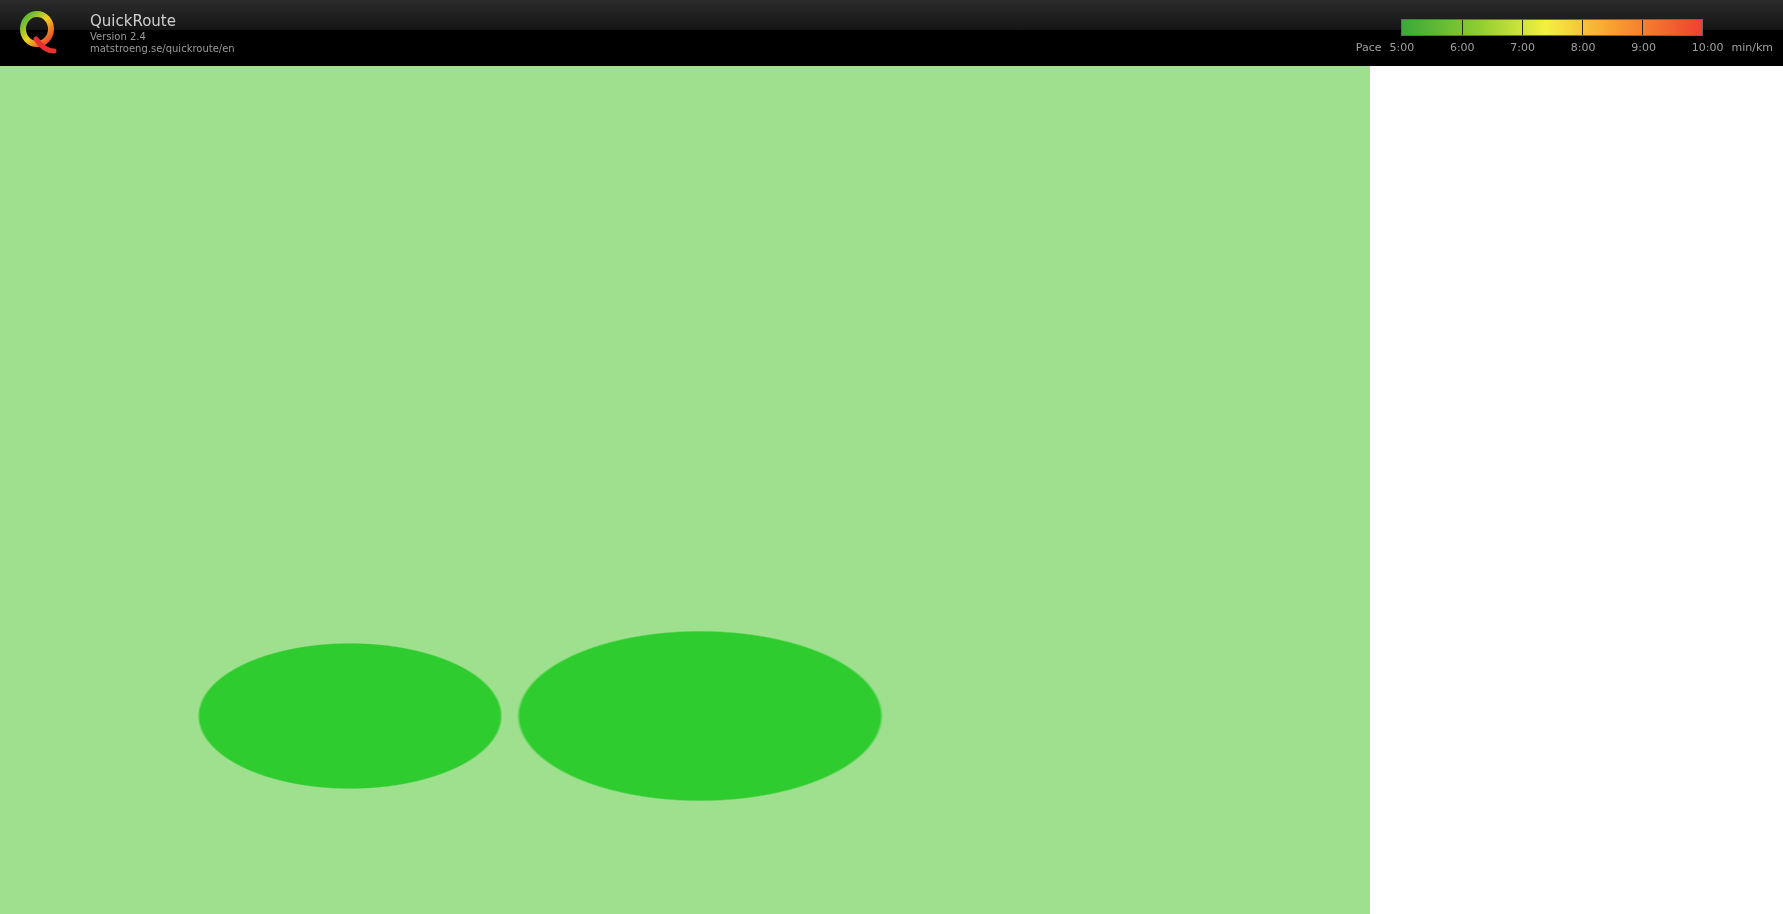 The image size is (1783, 914). I want to click on app-title: QuickRoute, so click(133, 21).